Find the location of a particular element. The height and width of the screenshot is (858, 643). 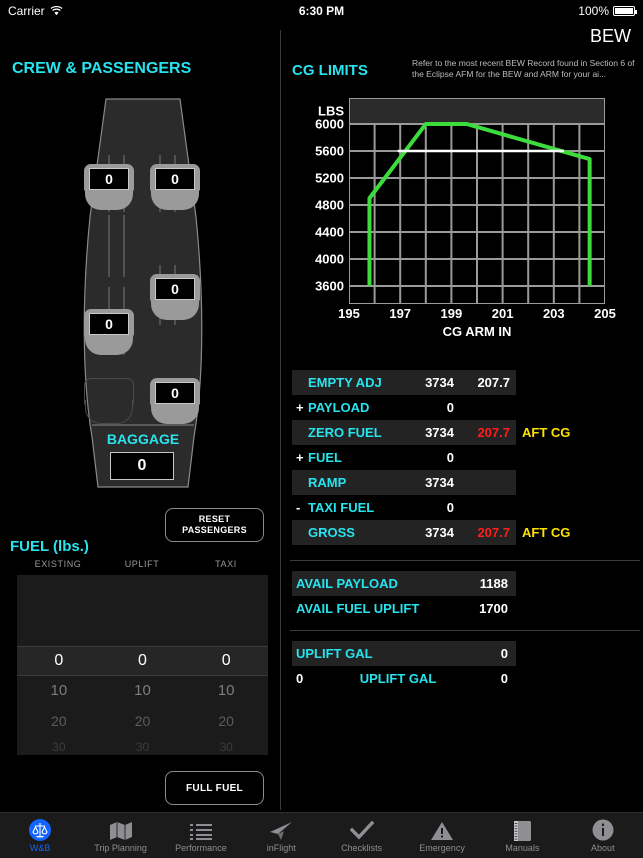

uplift-row-uplift-gal-2: 0 UPLIFT GAL 0 is located at coordinates (404, 678).